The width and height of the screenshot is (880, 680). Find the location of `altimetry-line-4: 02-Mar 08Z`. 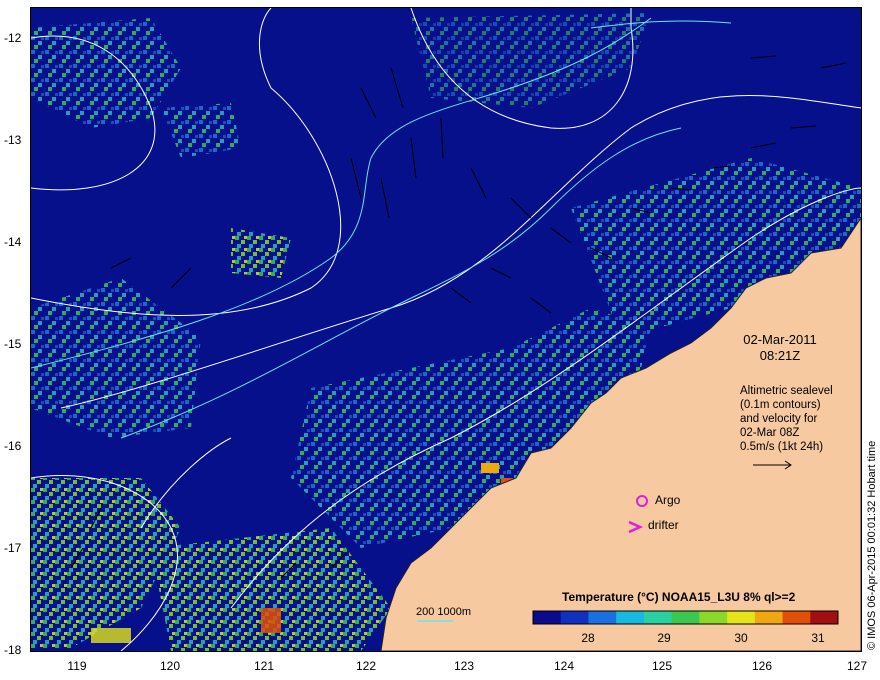

altimetry-line-4: 02-Mar 08Z is located at coordinates (770, 433).